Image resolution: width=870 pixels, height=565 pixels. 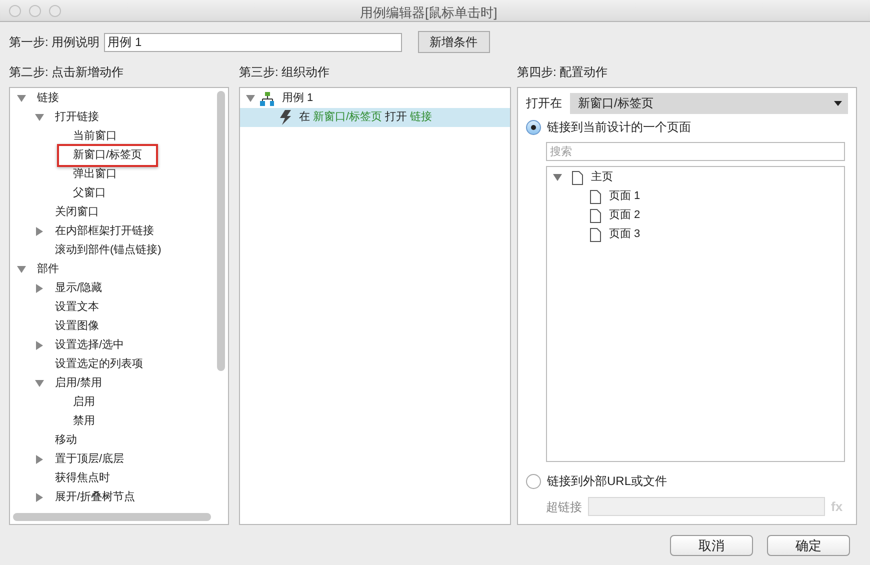 I want to click on radio-label: 链接到外部URL或文件, so click(x=607, y=481).